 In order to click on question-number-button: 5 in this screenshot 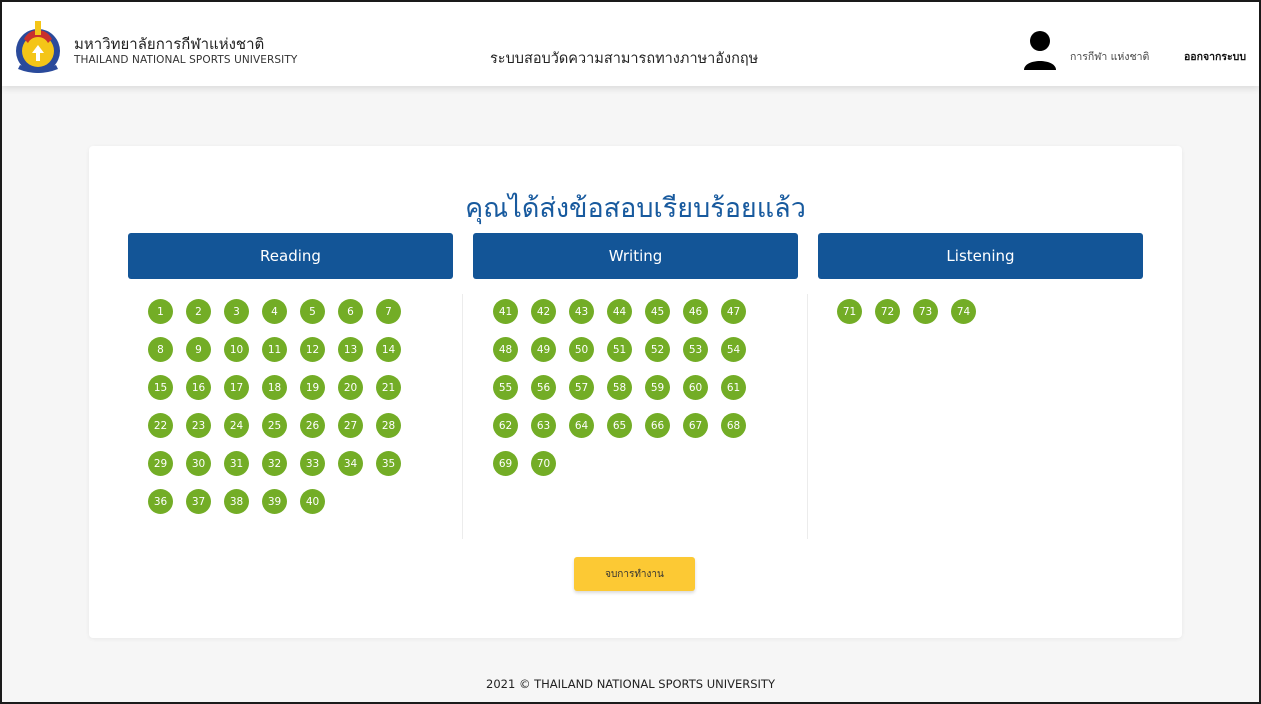, I will do `click(312, 311)`.